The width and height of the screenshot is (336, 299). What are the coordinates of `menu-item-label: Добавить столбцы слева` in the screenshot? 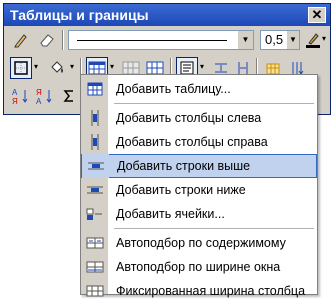 It's located at (189, 118).